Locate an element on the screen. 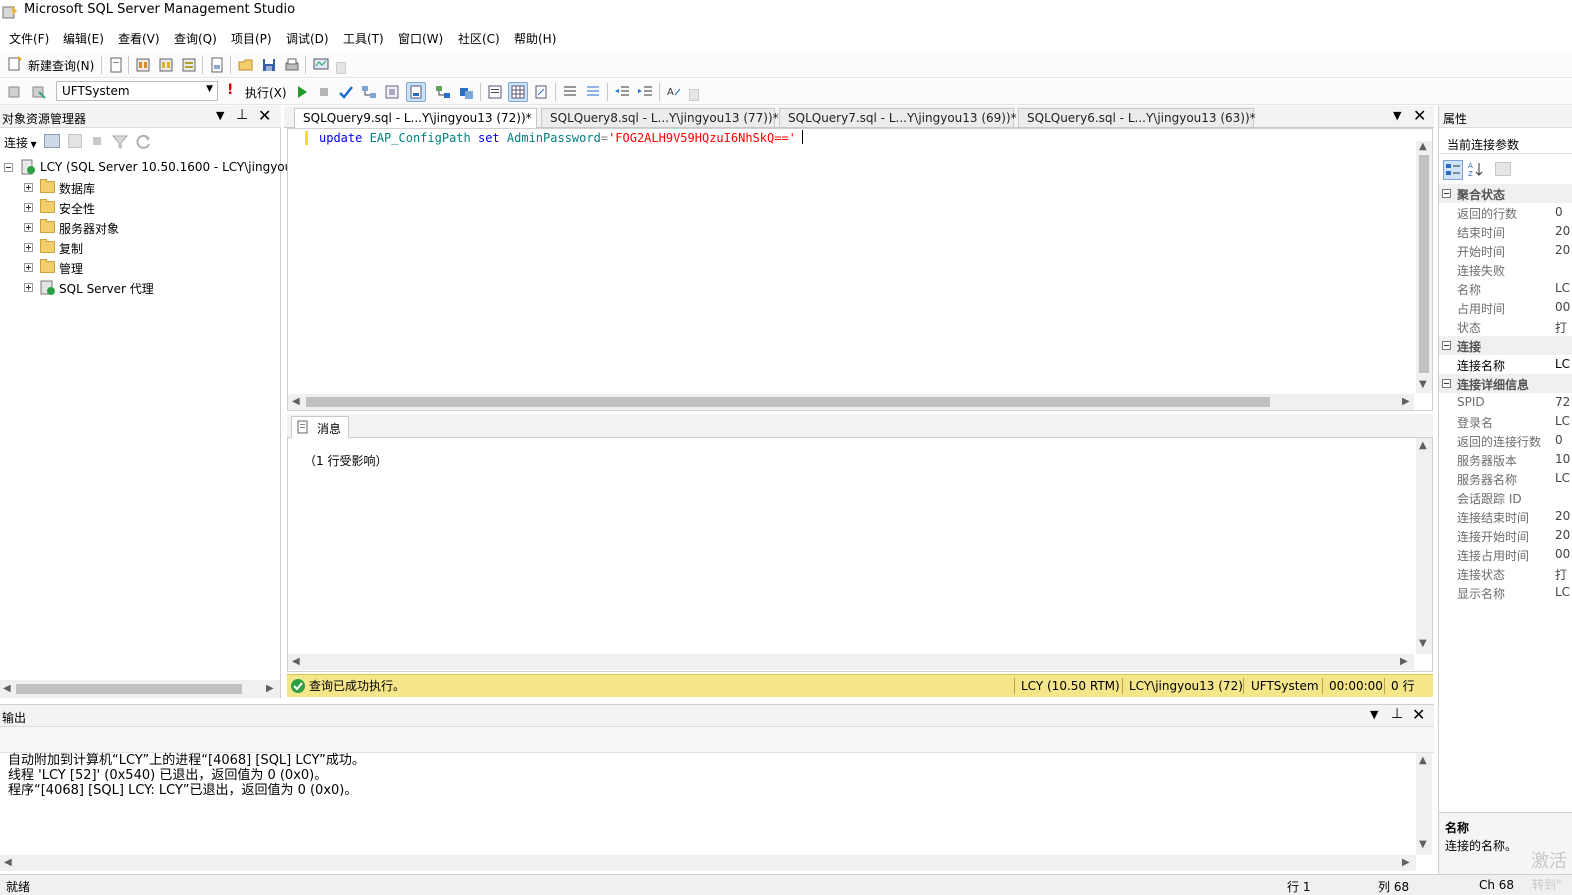 The image size is (1572, 895). tab-sqlquery8: SQLQuery8.sql - L...Y\jingyou13 (77))* is located at coordinates (660, 118).